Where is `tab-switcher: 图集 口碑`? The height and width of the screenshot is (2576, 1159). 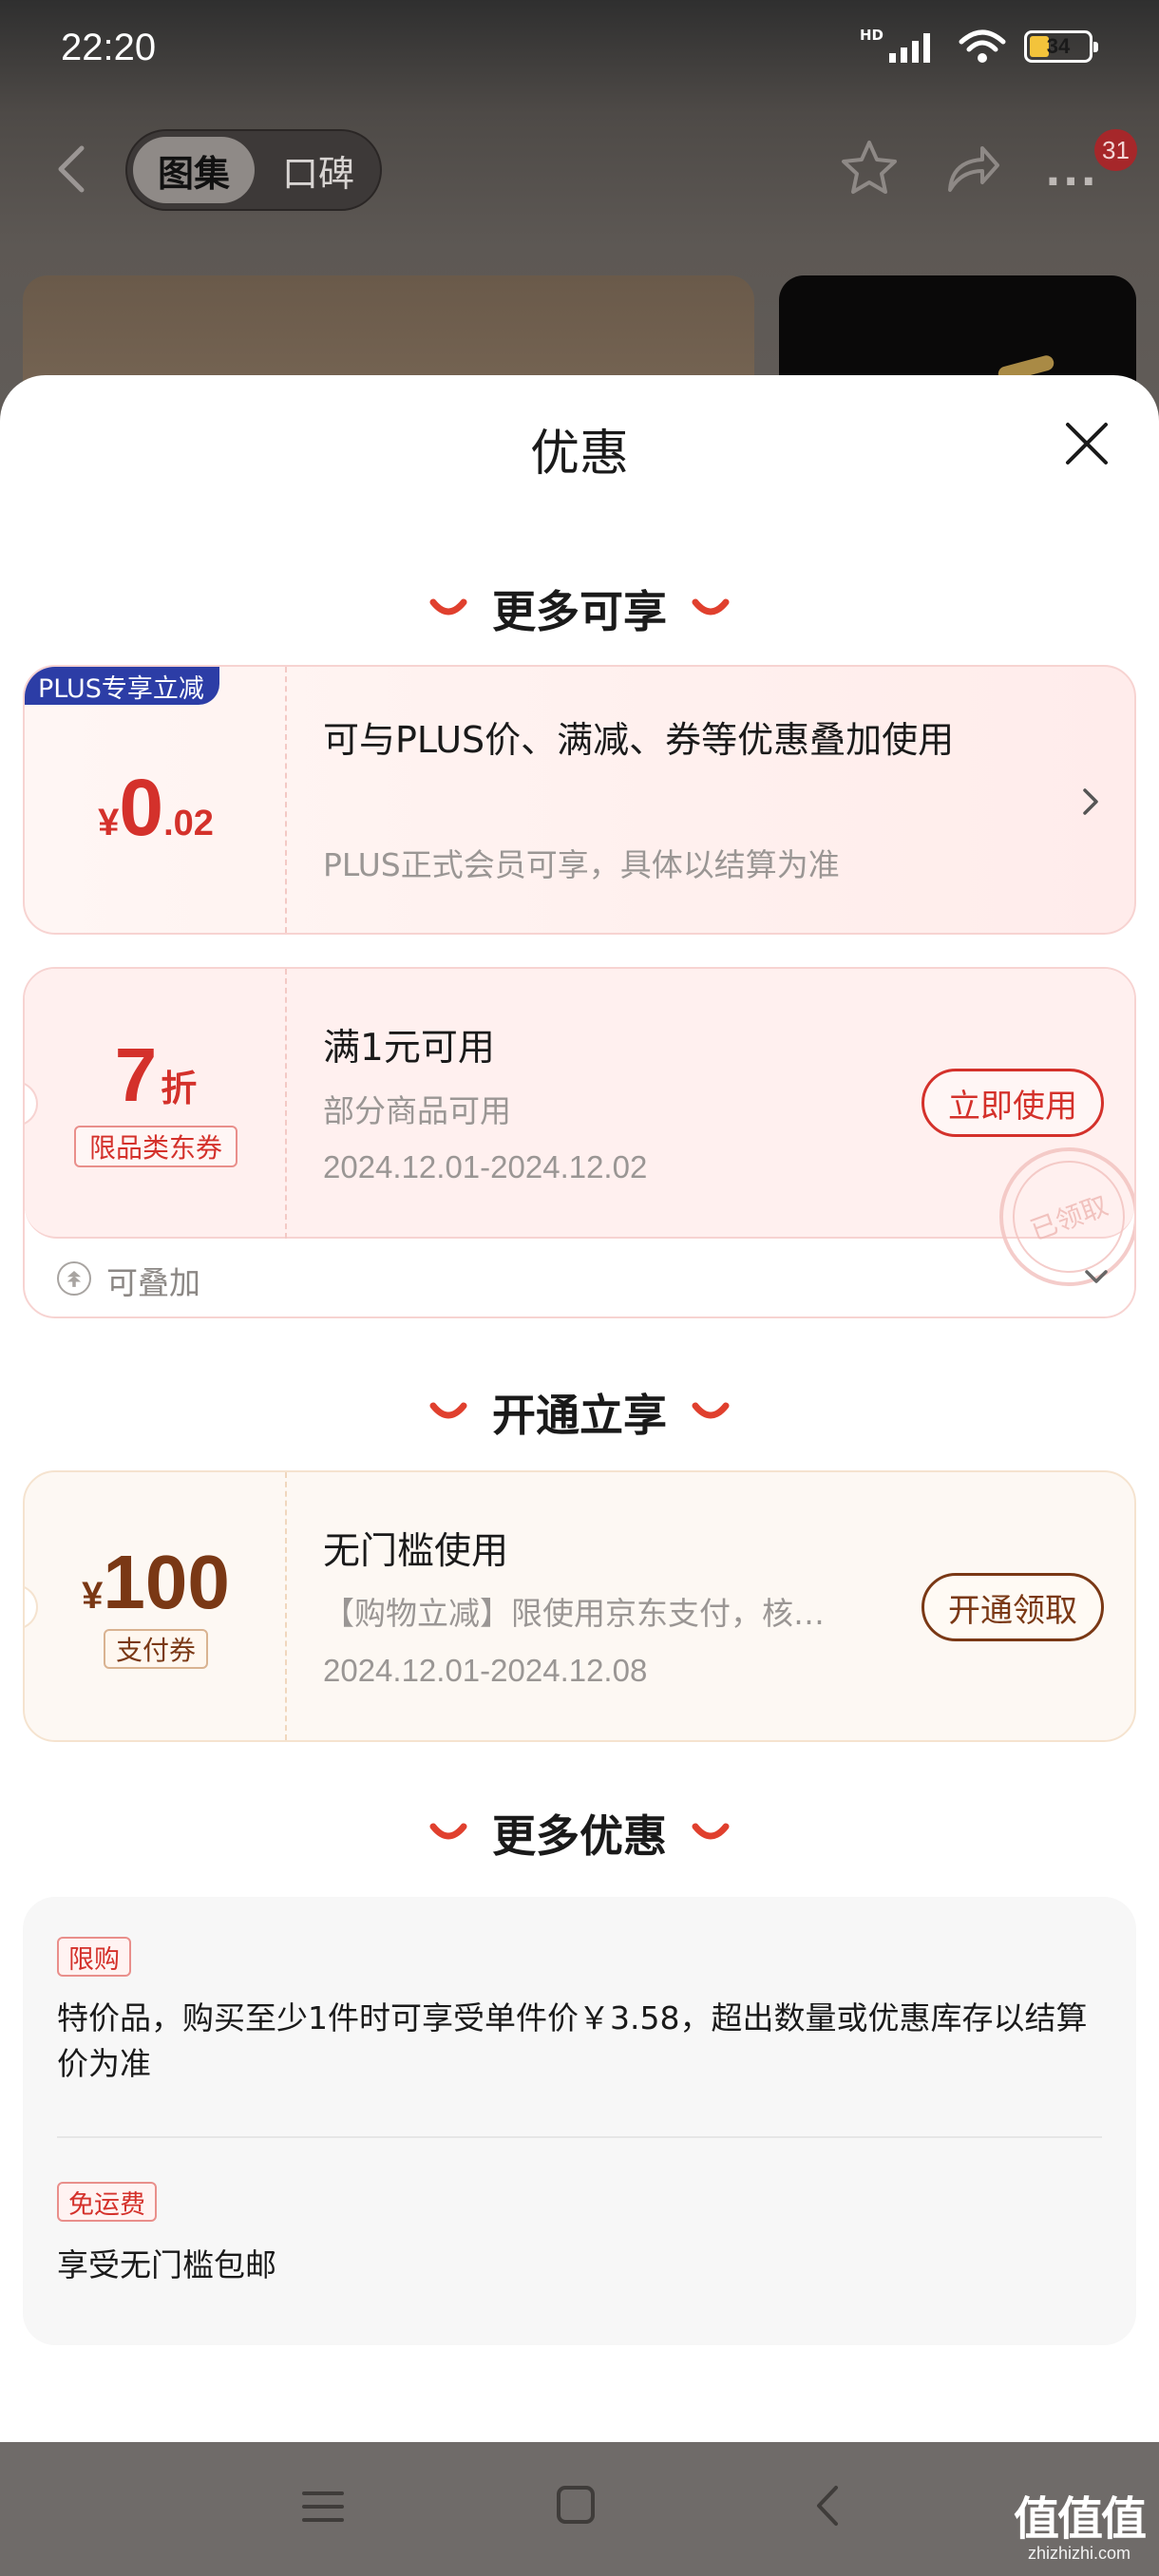 tab-switcher: 图集 口碑 is located at coordinates (253, 170).